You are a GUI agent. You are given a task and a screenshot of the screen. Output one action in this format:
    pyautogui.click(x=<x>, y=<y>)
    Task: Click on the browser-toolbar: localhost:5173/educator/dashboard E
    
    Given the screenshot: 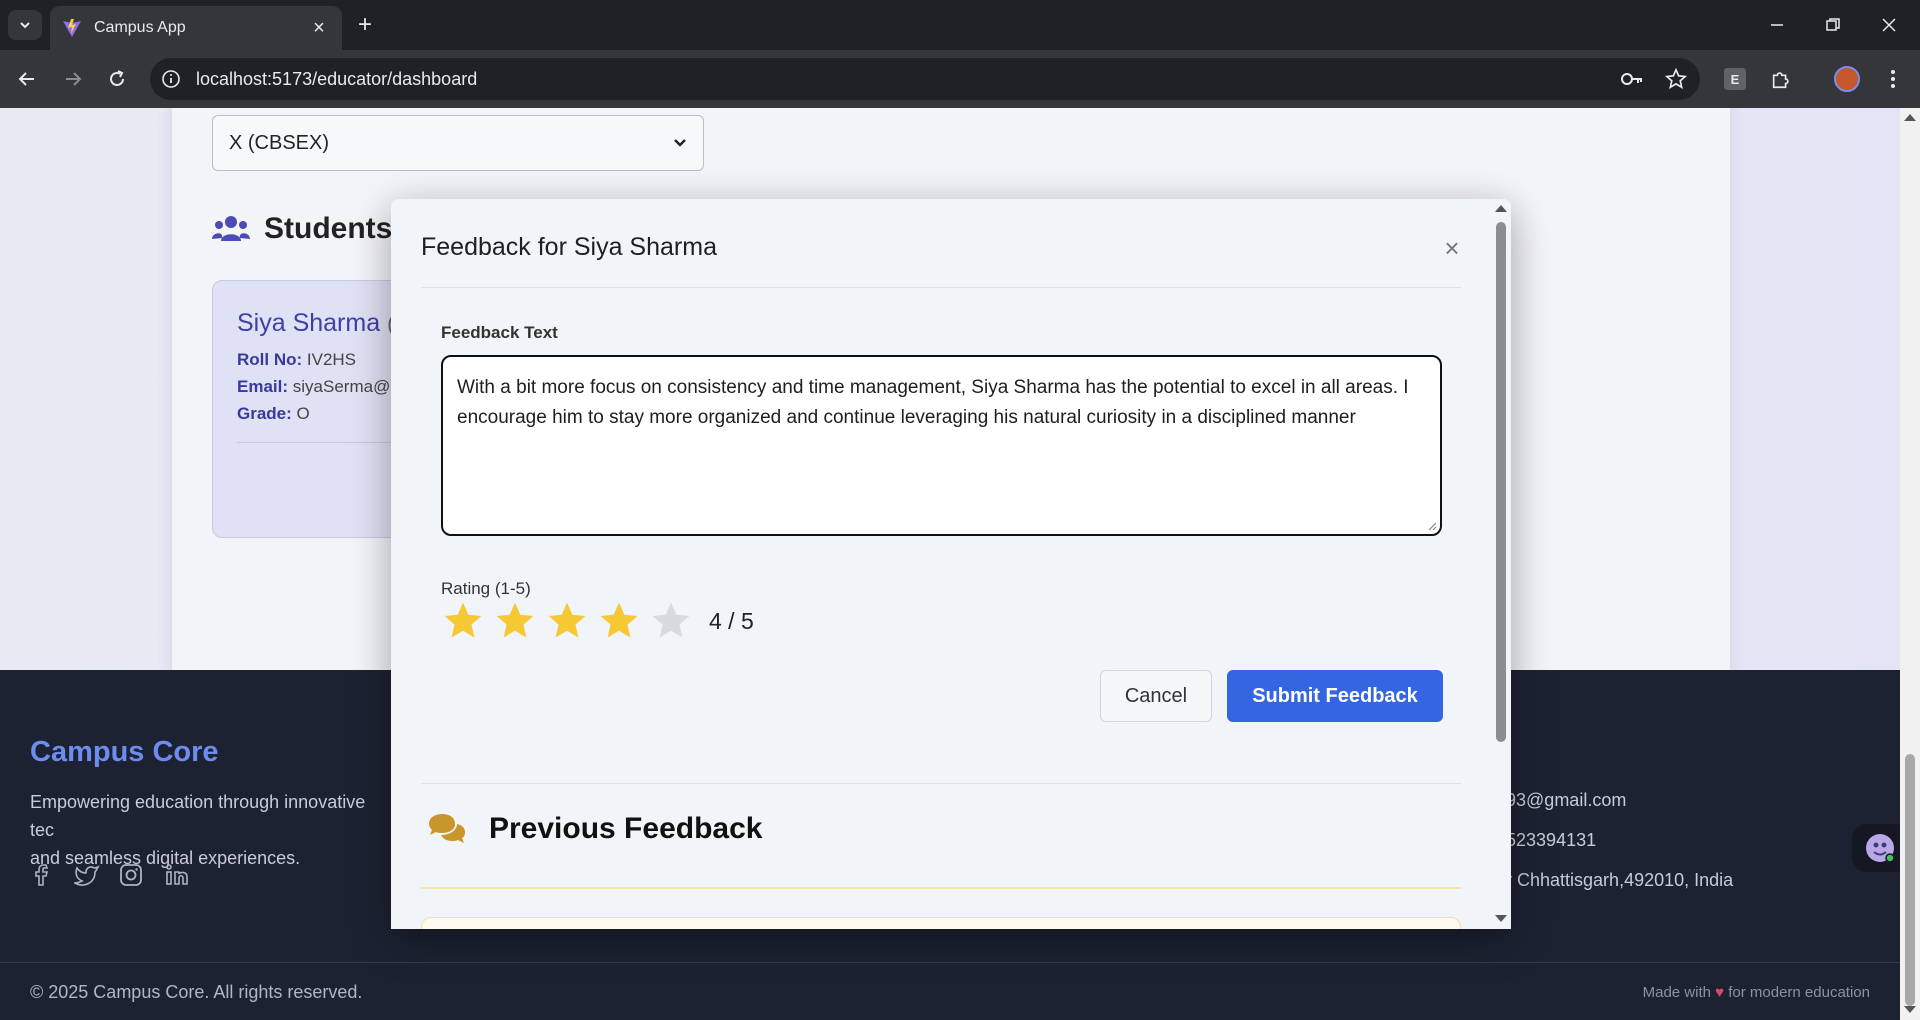 What is the action you would take?
    pyautogui.click(x=960, y=79)
    